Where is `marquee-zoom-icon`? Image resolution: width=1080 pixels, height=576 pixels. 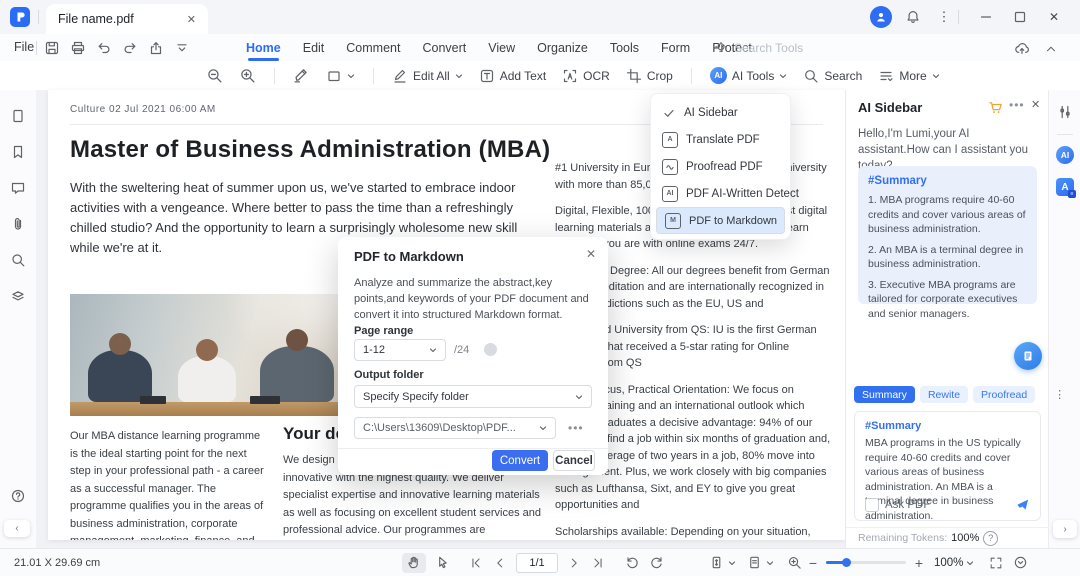 marquee-zoom-icon is located at coordinates (794, 563).